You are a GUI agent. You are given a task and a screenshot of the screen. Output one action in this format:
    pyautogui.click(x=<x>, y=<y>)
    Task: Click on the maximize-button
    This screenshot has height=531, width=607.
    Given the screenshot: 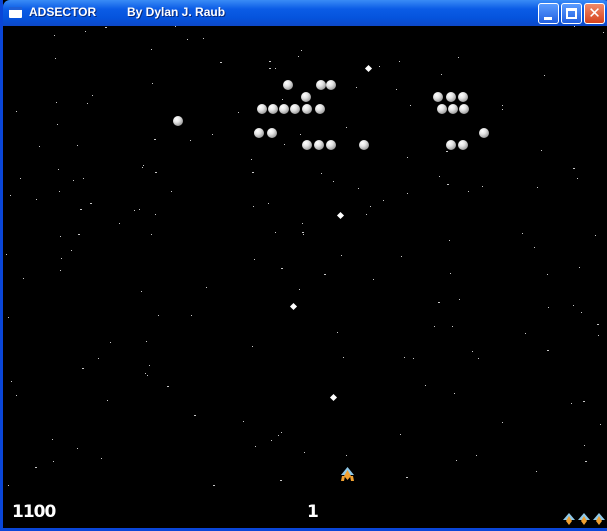 What is the action you would take?
    pyautogui.click(x=571, y=13)
    